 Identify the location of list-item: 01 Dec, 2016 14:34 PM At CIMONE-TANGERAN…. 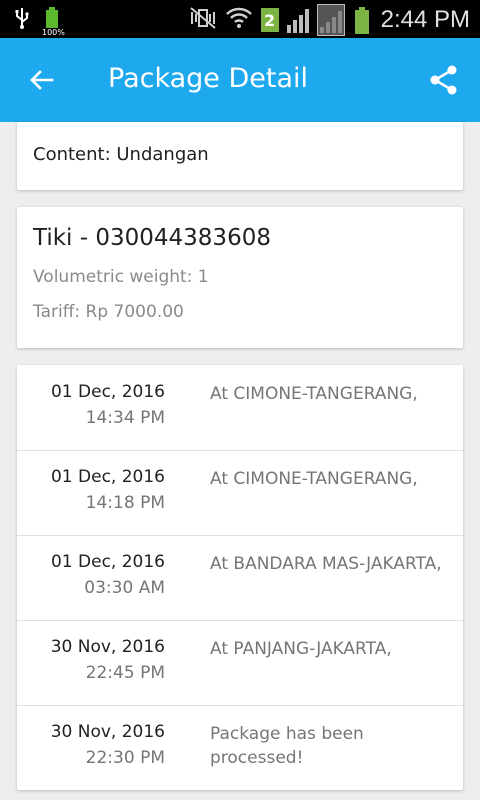
(240, 408).